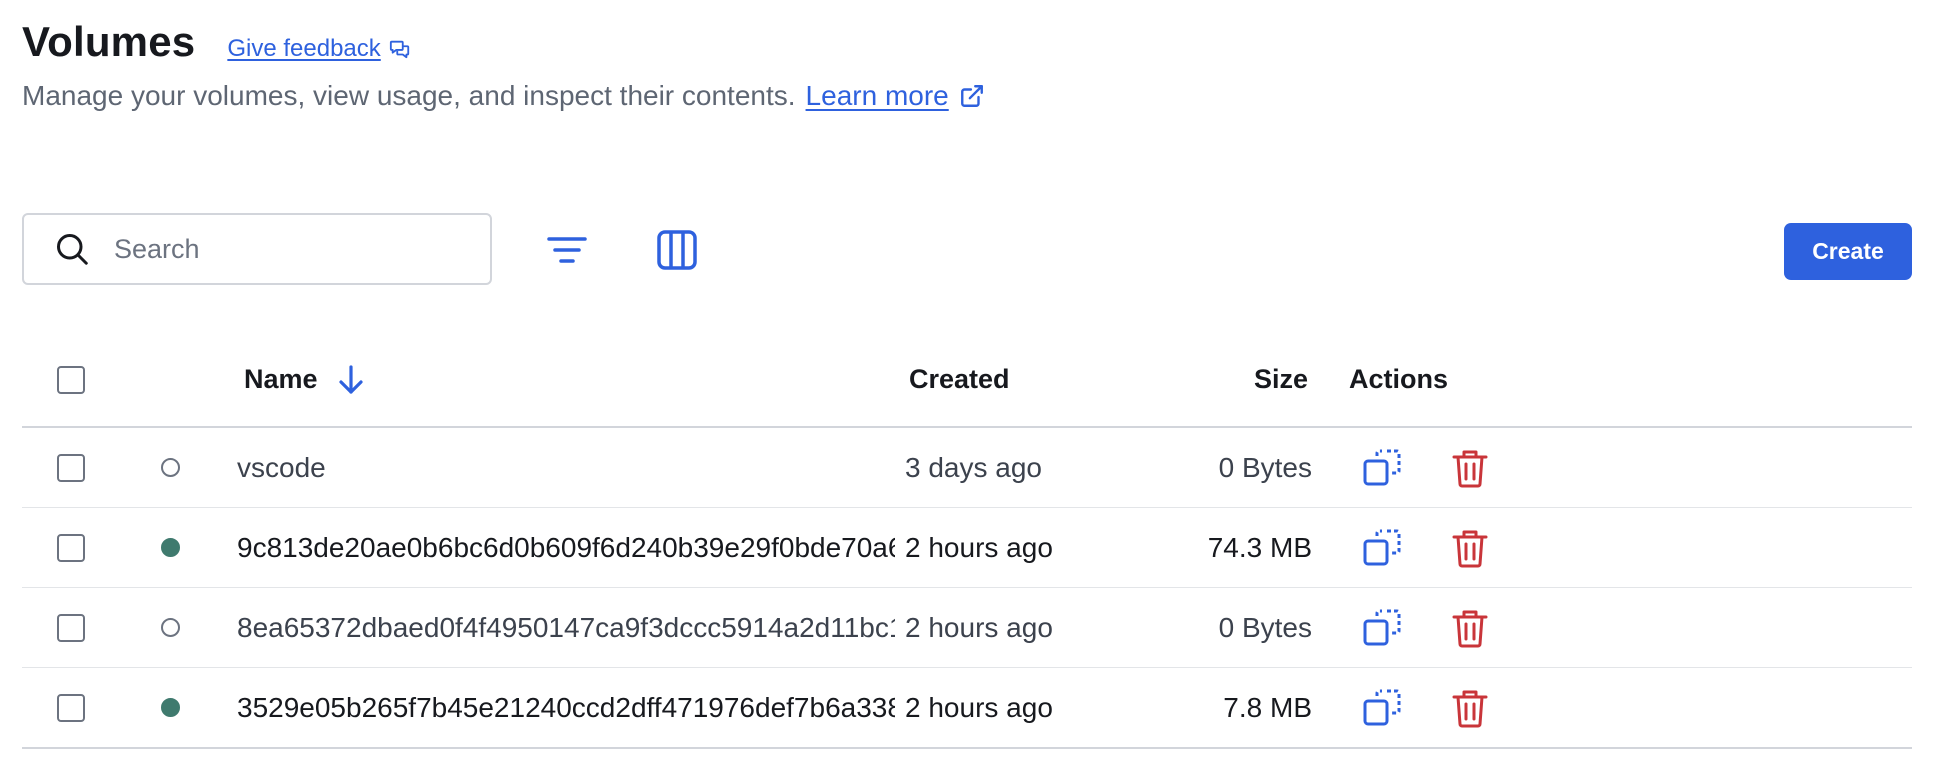 The image size is (1934, 778). I want to click on filter-icon, so click(567, 250).